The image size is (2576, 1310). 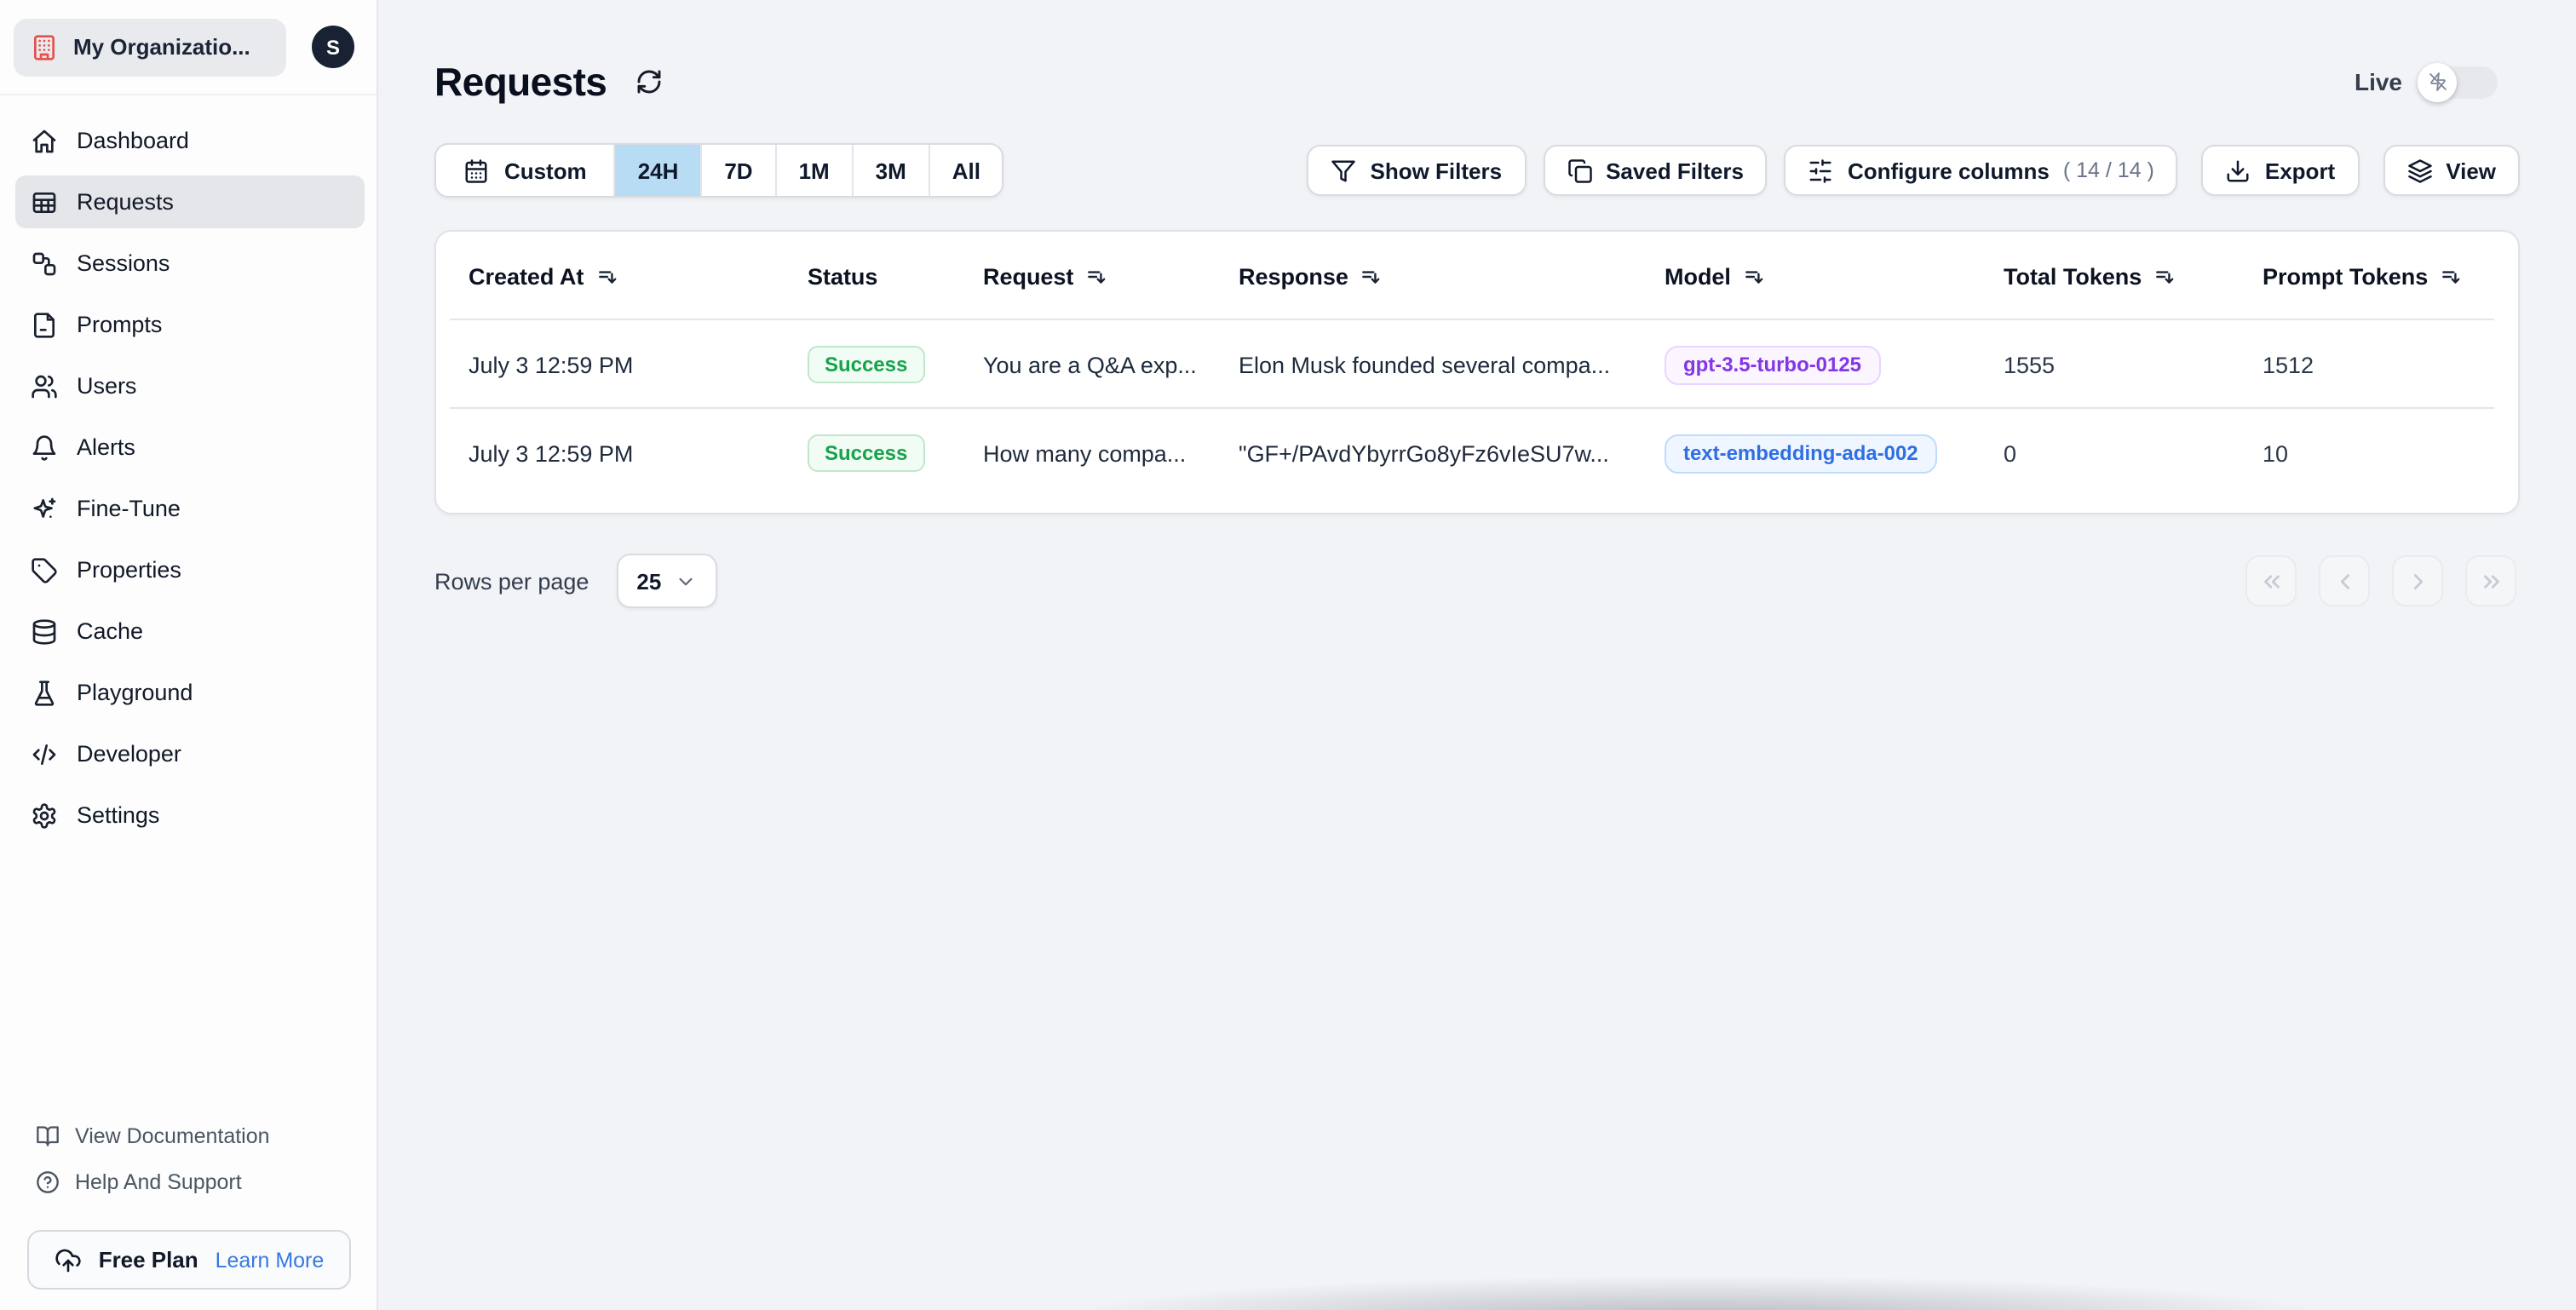 What do you see at coordinates (2271, 580) in the screenshot?
I see `first-page-button` at bounding box center [2271, 580].